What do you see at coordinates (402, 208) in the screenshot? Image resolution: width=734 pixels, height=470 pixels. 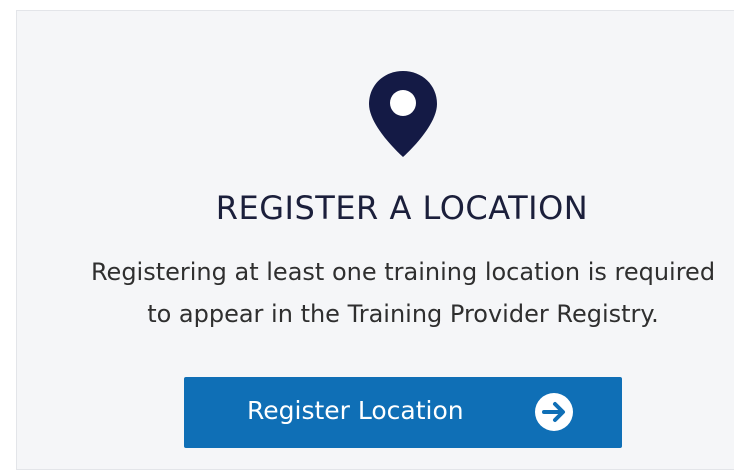 I see `card-title: REGISTER A LOCATION` at bounding box center [402, 208].